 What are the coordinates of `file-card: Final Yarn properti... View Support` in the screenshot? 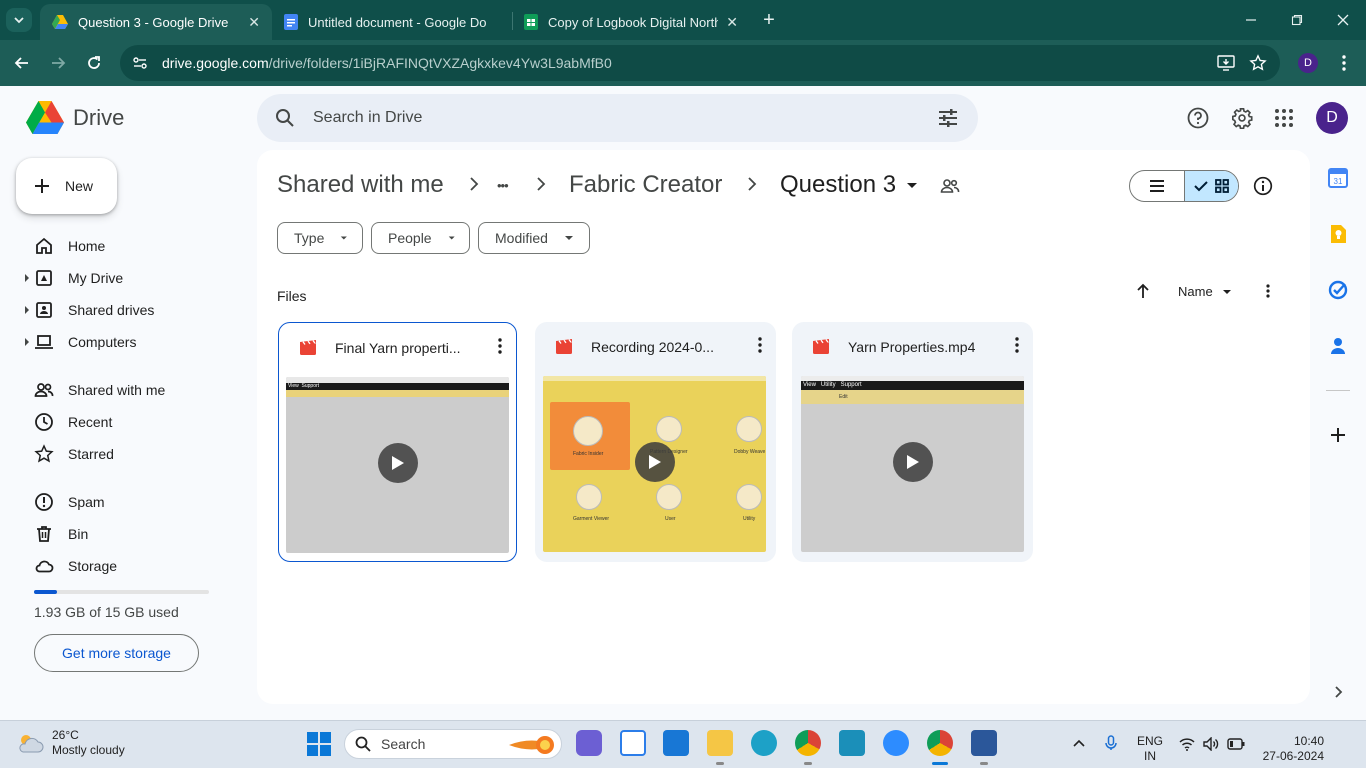 It's located at (397, 442).